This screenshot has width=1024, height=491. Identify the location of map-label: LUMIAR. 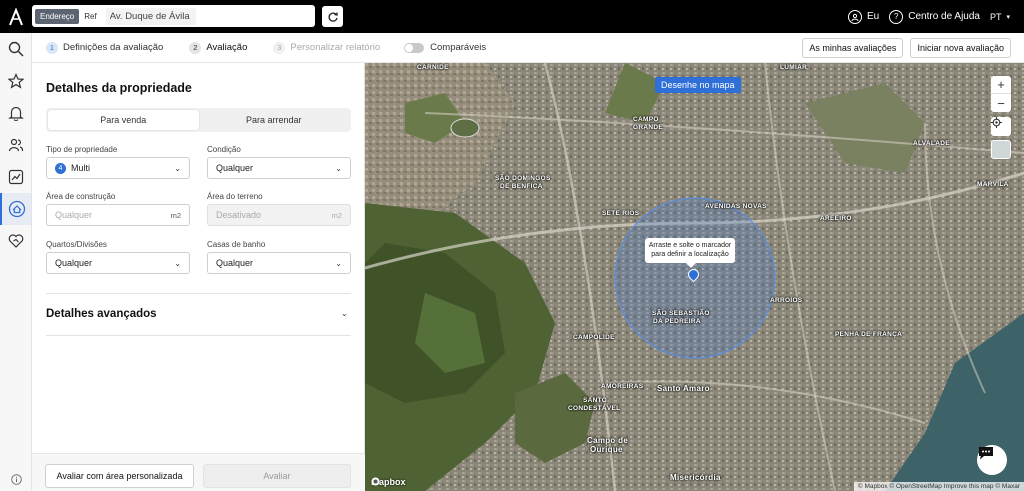
(794, 67).